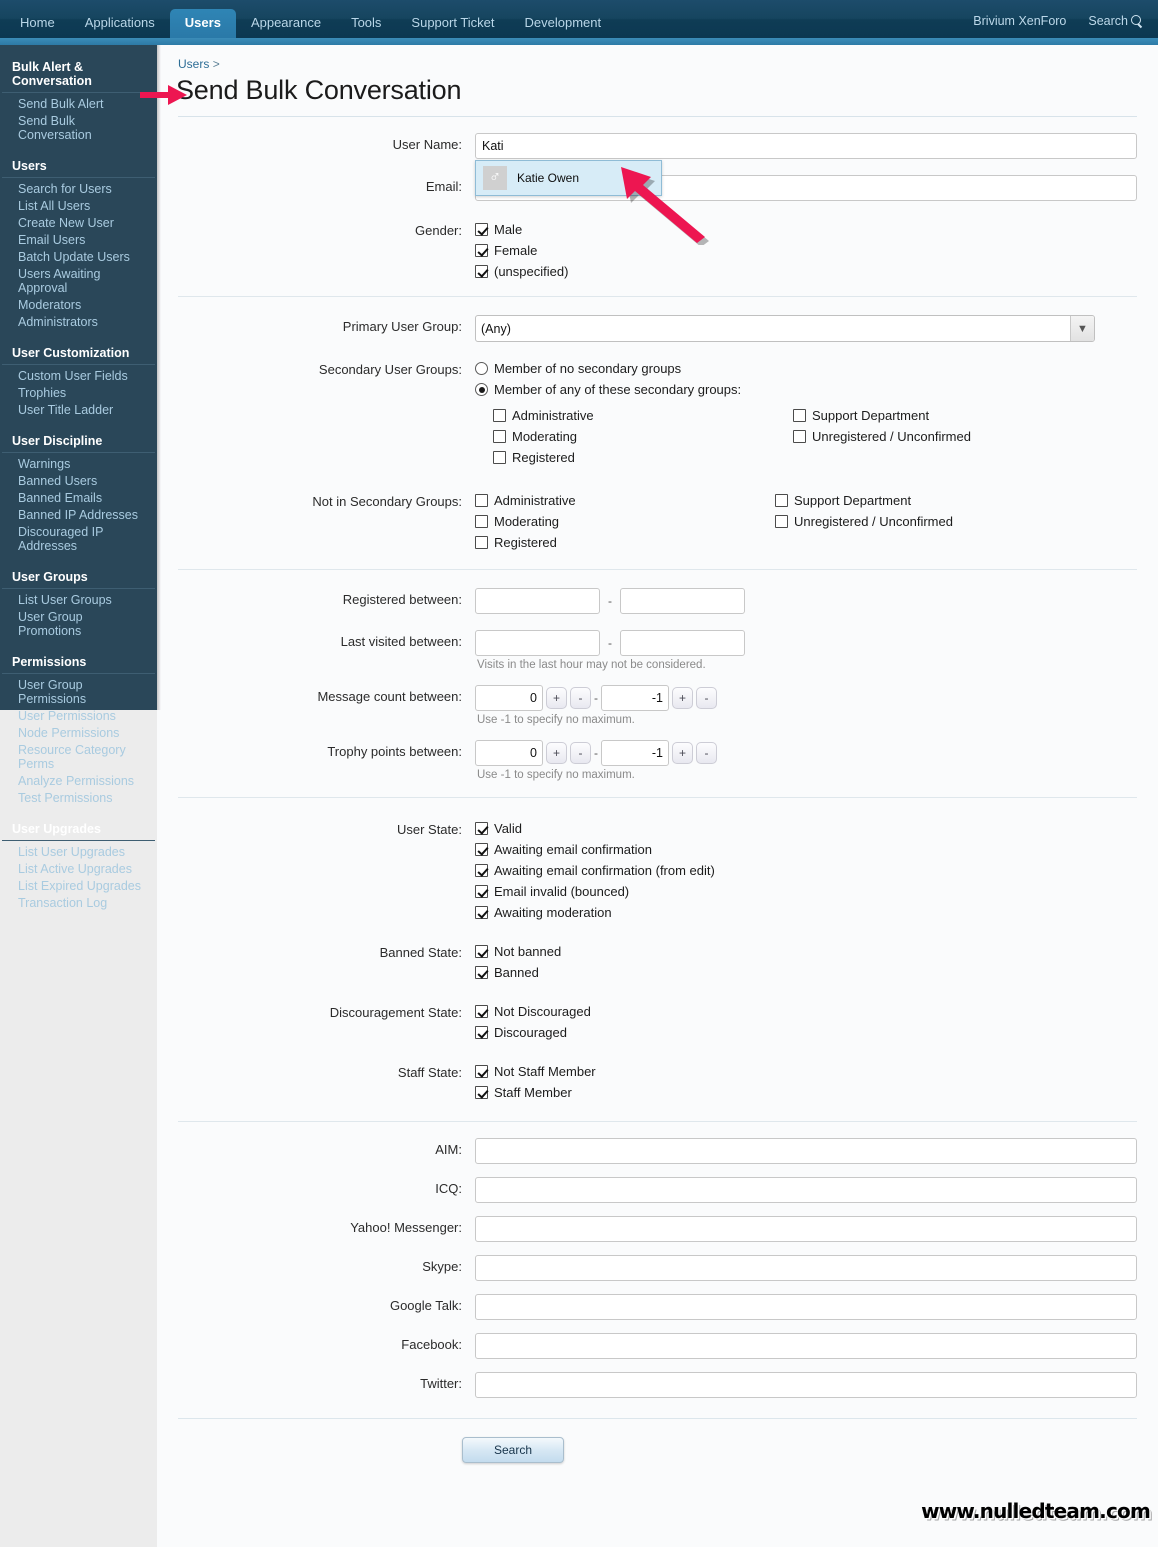 The image size is (1158, 1547). Describe the element at coordinates (120, 23) in the screenshot. I see `top-nav-tab-applications: Applications` at that location.